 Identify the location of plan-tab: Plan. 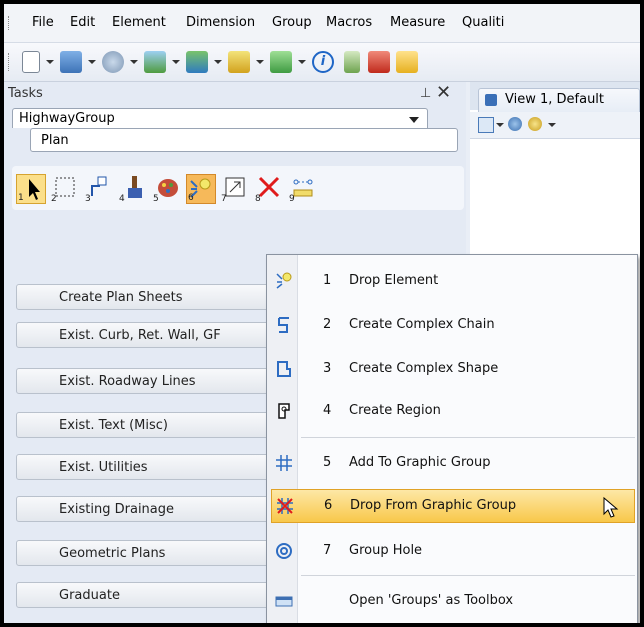
(244, 140).